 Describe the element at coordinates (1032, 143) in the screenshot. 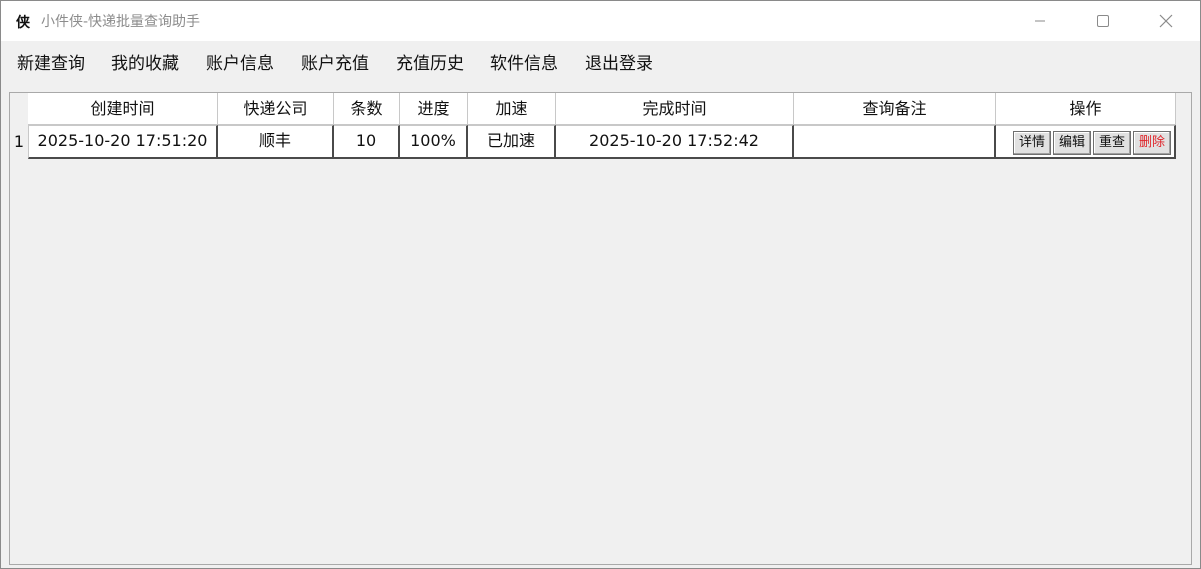

I see `detail-button: 详情` at that location.